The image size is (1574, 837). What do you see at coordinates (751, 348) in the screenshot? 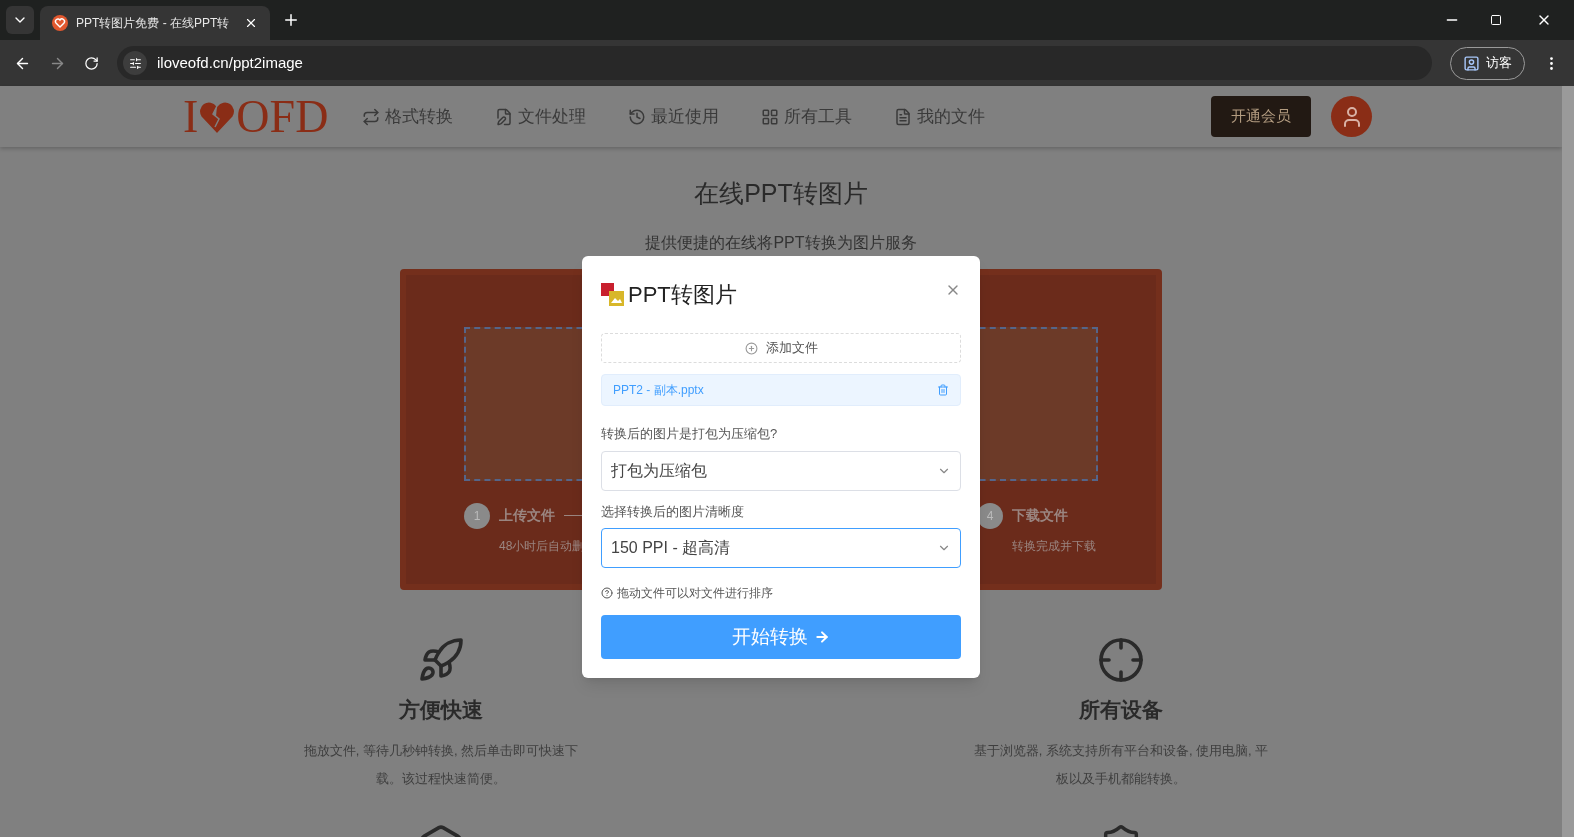
I see `plus-circle-icon` at bounding box center [751, 348].